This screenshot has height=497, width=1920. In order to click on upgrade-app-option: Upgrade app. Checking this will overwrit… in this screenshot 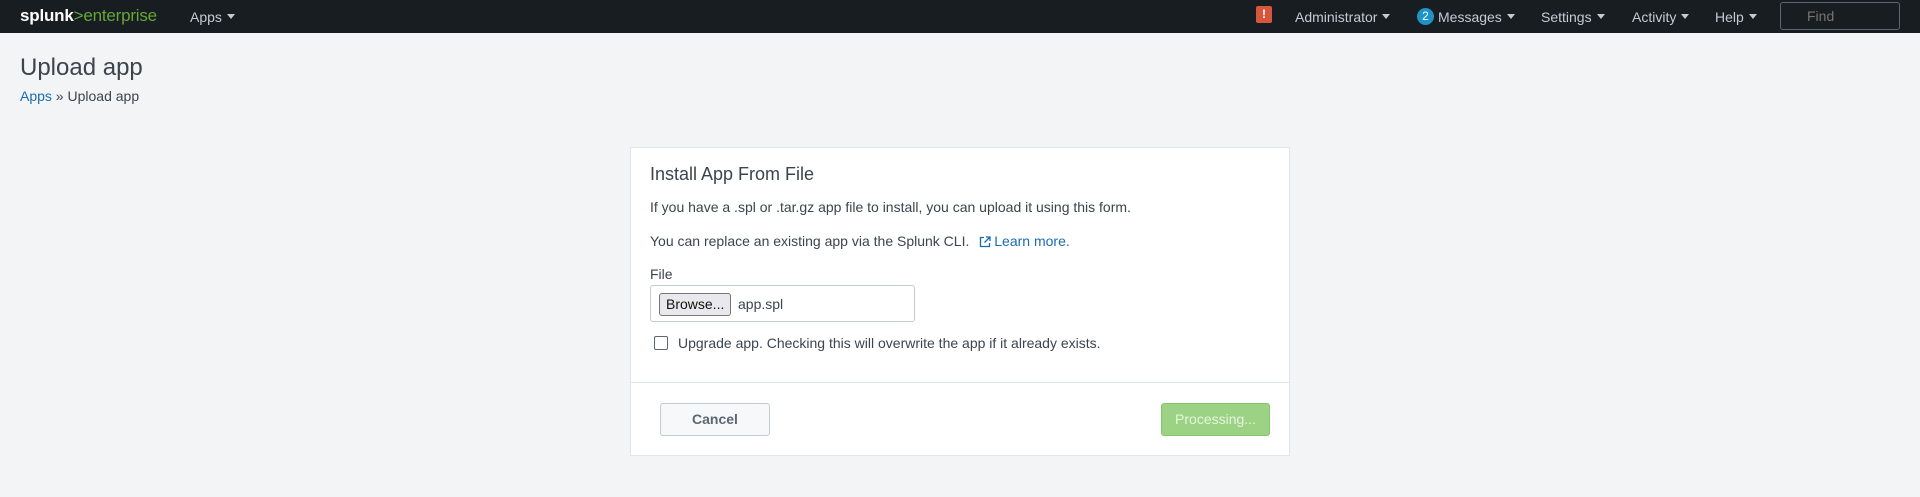, I will do `click(877, 343)`.